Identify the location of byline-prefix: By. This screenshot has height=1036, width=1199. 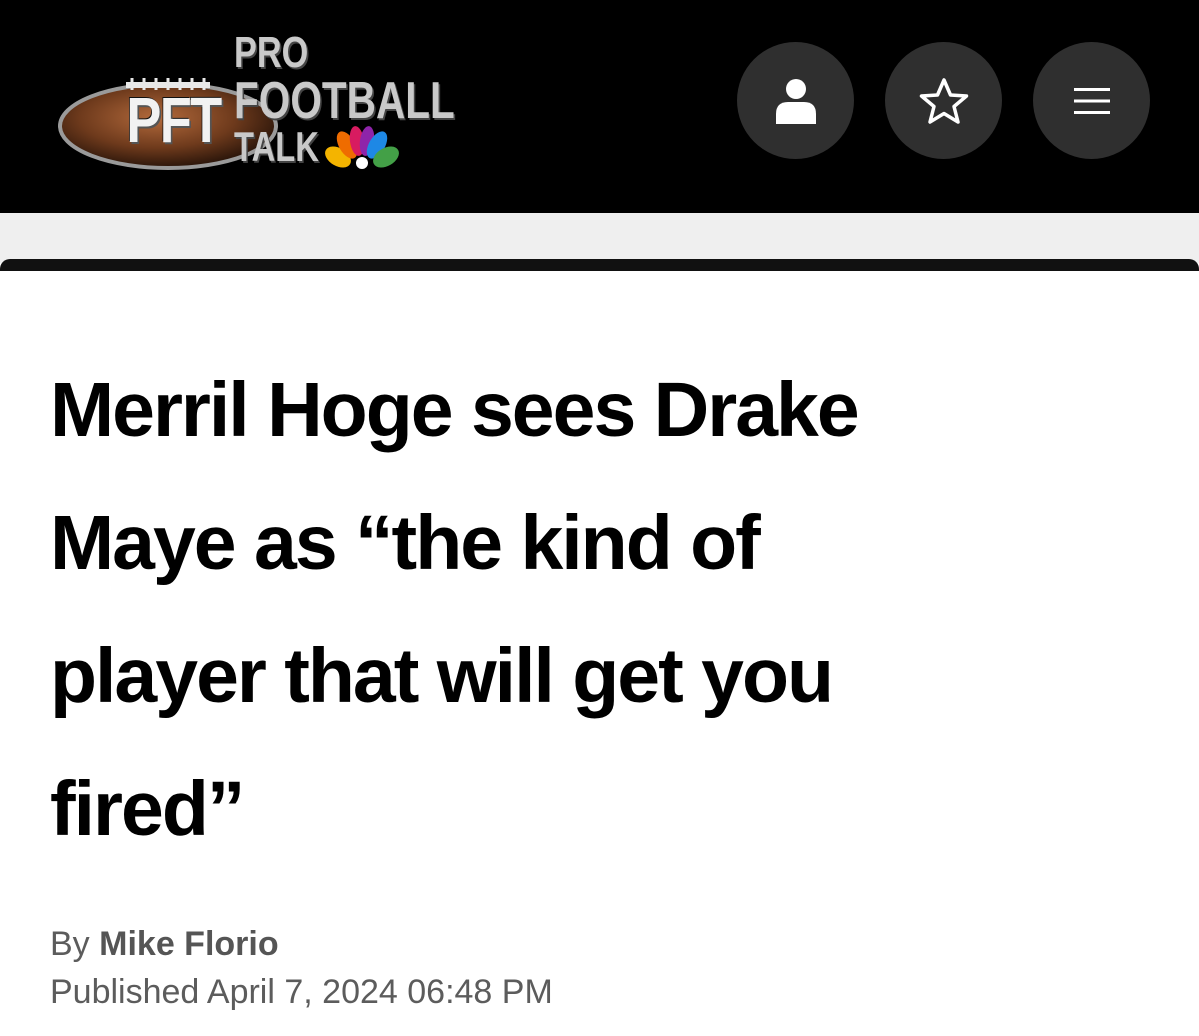
(70, 944).